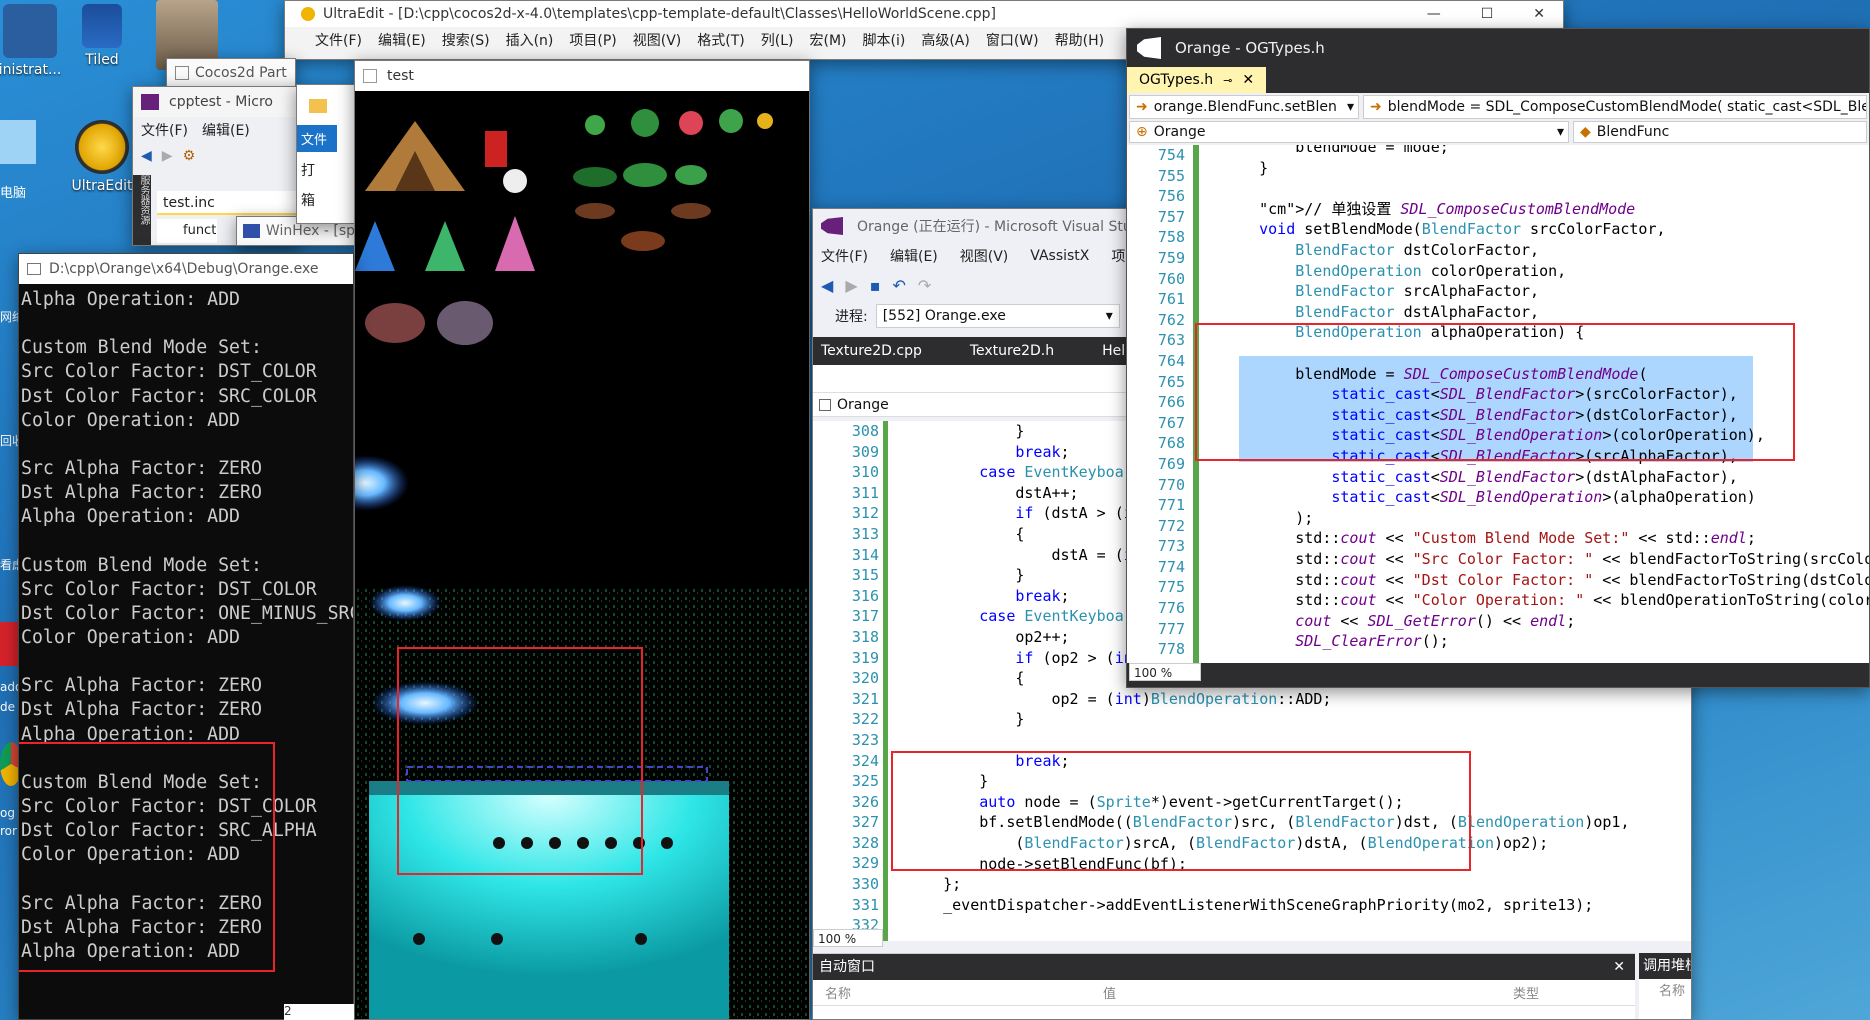  What do you see at coordinates (370, 76) in the screenshot?
I see `game-window-icon` at bounding box center [370, 76].